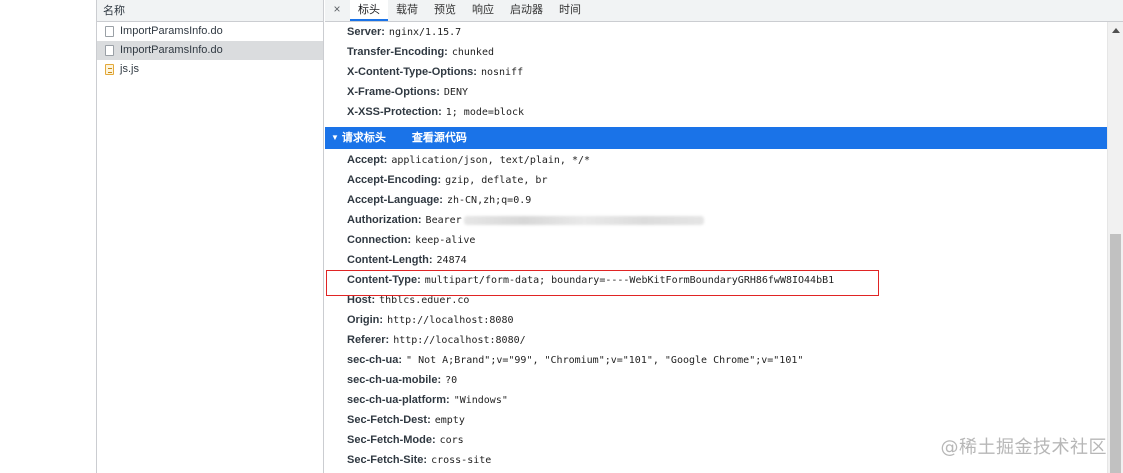  What do you see at coordinates (394, 380) in the screenshot?
I see `header-name: sec-ch-ua-mobile:` at bounding box center [394, 380].